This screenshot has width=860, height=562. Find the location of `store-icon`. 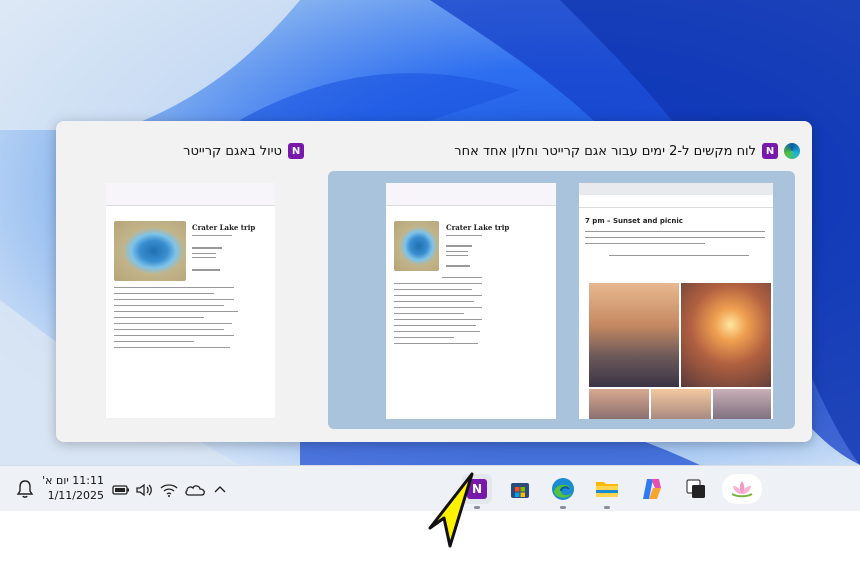

store-icon is located at coordinates (520, 490).